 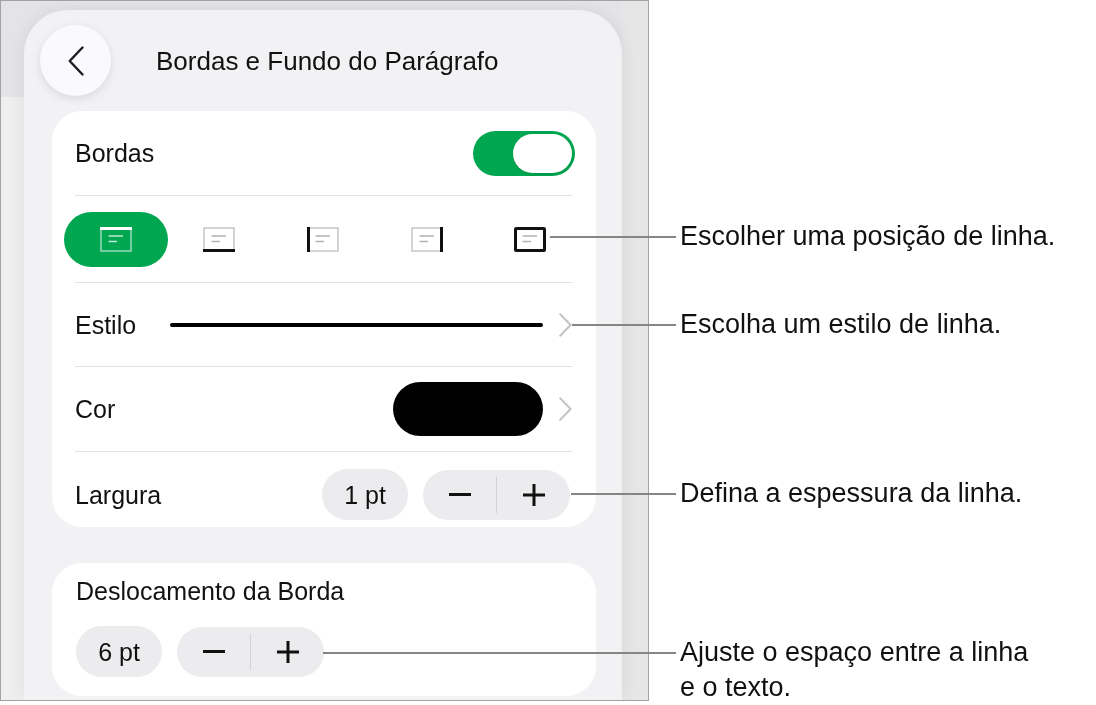 I want to click on border-top-icon, so click(x=115, y=239).